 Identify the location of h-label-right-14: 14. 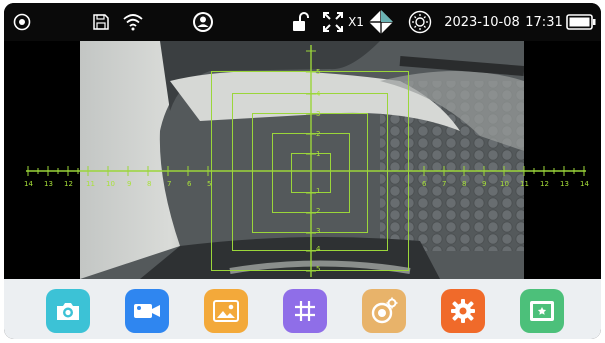
(584, 184).